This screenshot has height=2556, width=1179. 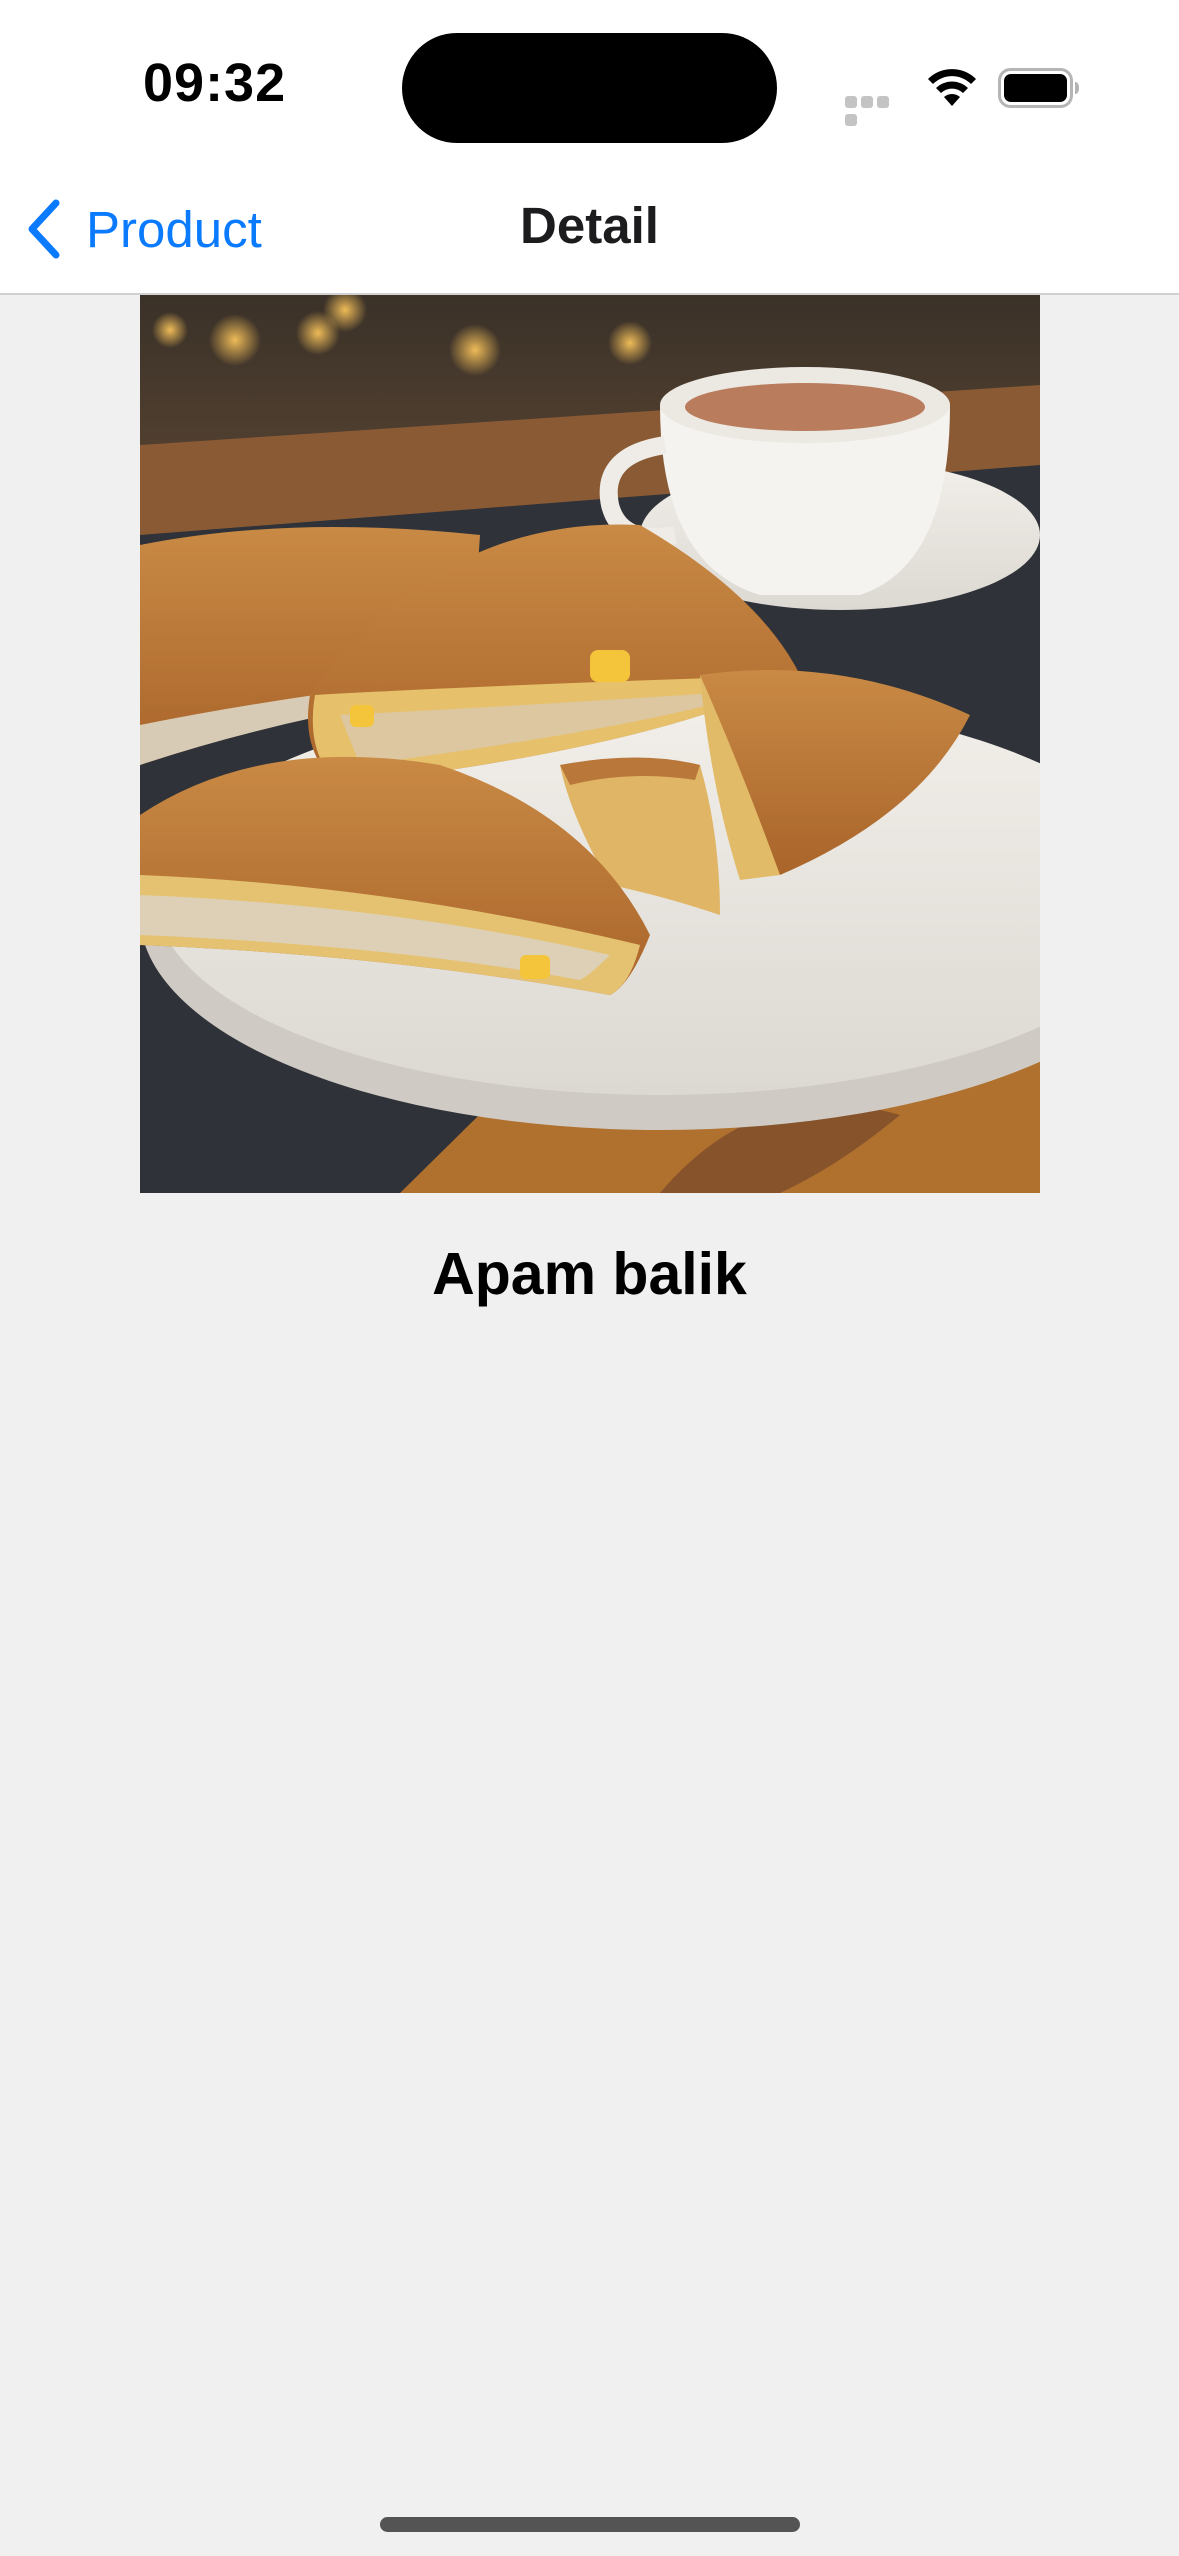 I want to click on dynamic-island, so click(x=589, y=88).